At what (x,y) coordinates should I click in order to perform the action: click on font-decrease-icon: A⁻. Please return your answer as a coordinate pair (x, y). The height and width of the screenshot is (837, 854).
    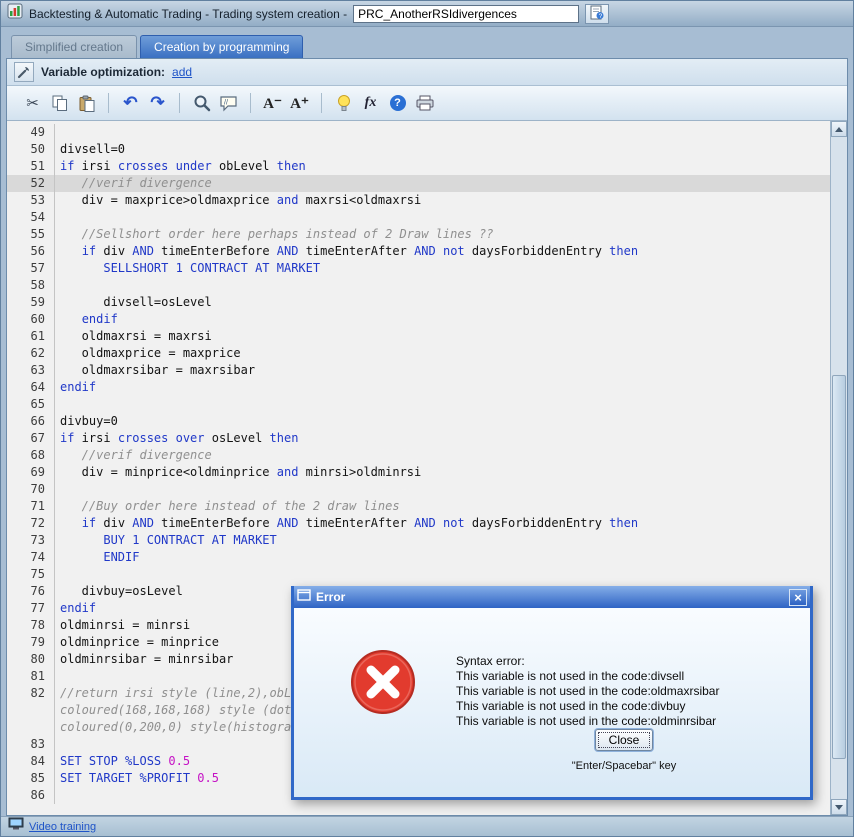
    Looking at the image, I should click on (272, 103).